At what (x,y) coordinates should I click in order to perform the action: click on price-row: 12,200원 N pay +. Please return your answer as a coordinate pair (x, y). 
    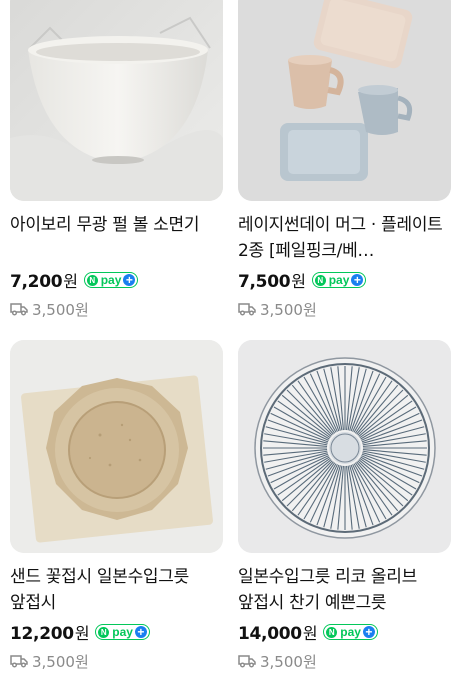
    Looking at the image, I should click on (117, 632).